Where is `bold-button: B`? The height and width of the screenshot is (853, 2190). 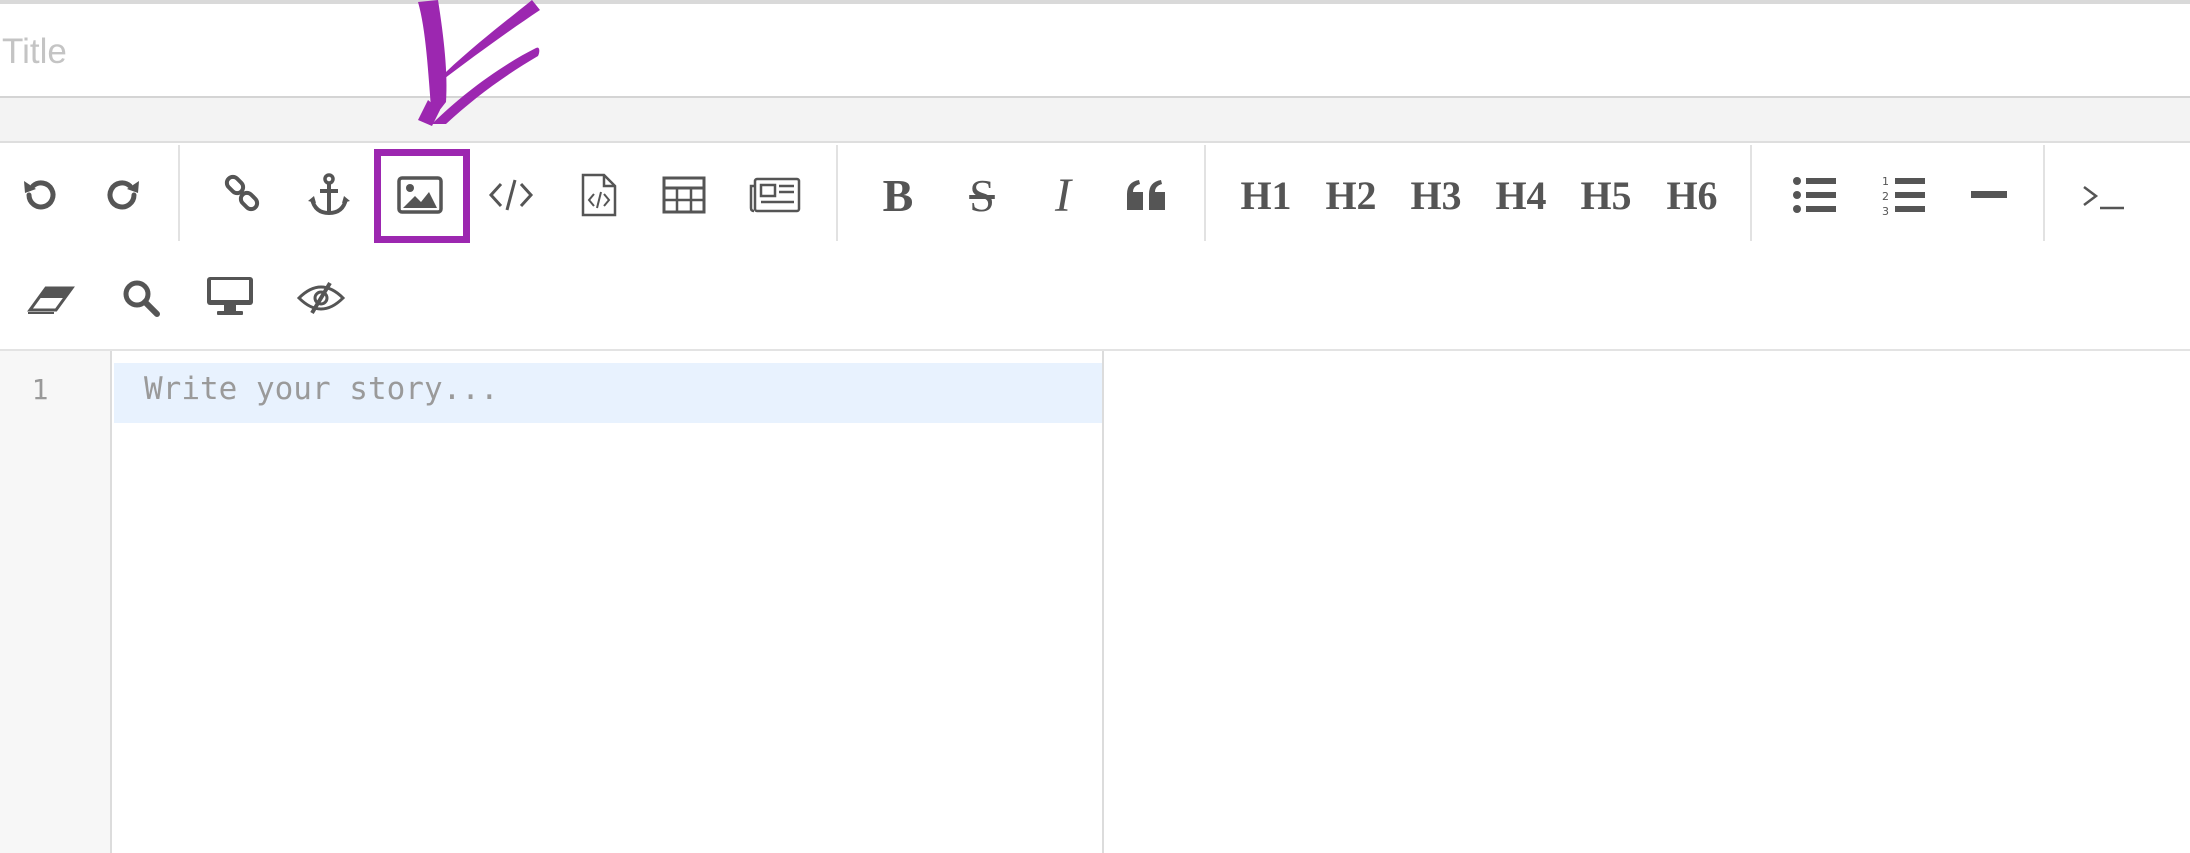
bold-button: B is located at coordinates (898, 195).